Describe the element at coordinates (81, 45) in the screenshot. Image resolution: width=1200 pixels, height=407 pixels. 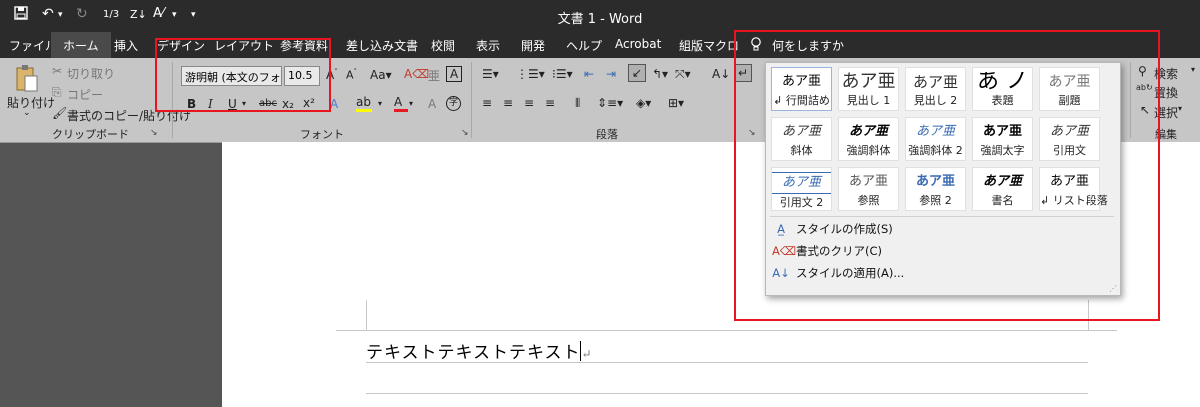
I see `tab-home: ホーム` at that location.